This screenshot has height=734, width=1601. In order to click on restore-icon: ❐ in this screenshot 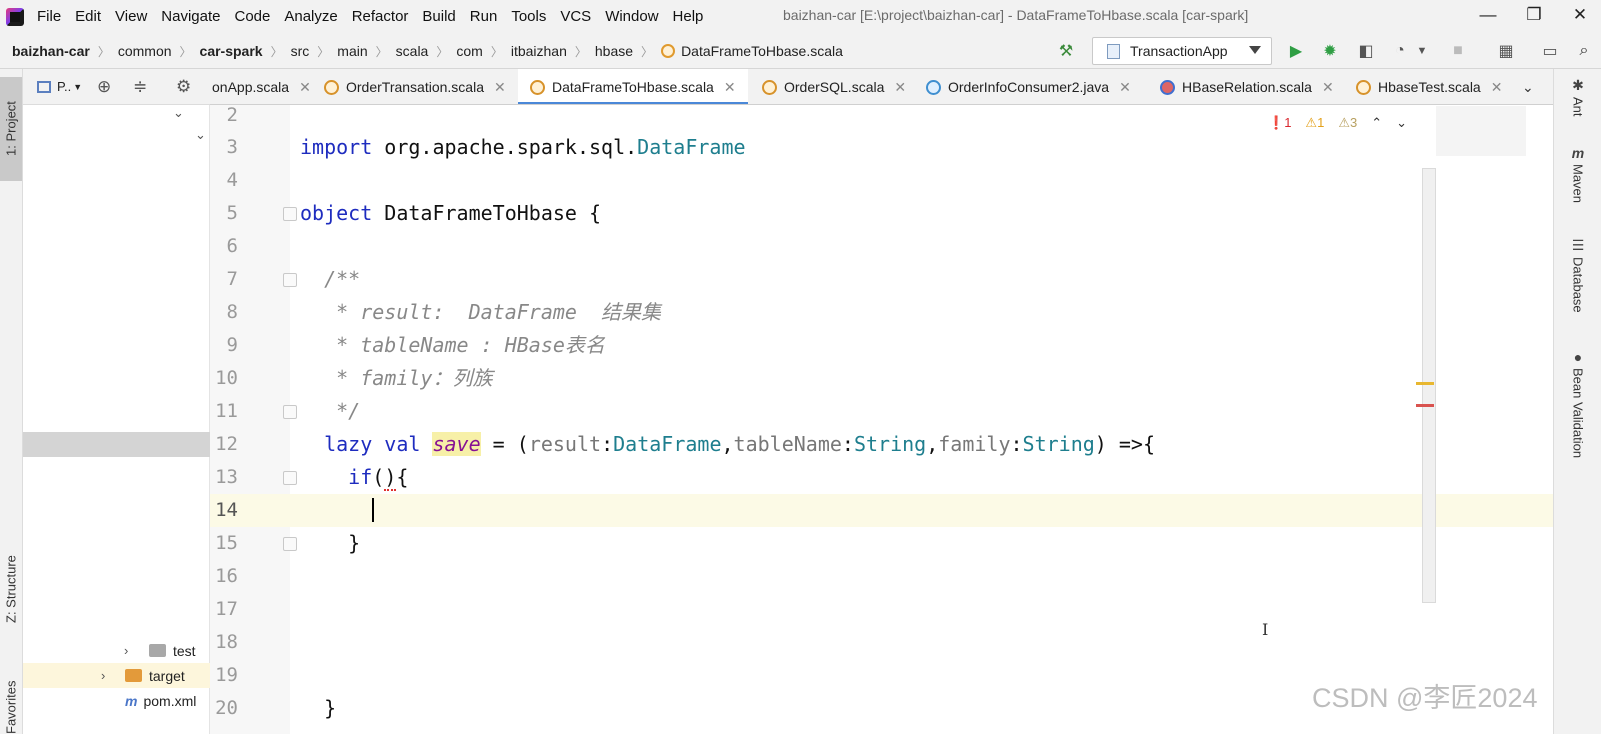, I will do `click(1534, 15)`.